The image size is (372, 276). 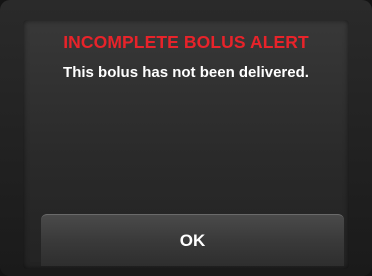 I want to click on alert-title: INCOMPLETE BOLUS ALERT, so click(x=186, y=42).